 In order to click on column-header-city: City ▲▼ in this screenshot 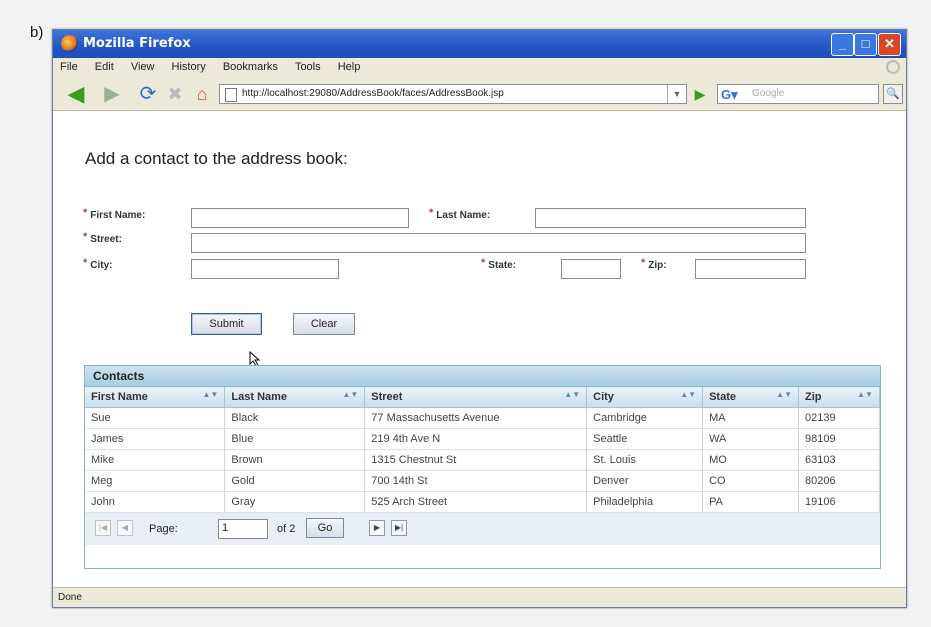, I will do `click(645, 397)`.